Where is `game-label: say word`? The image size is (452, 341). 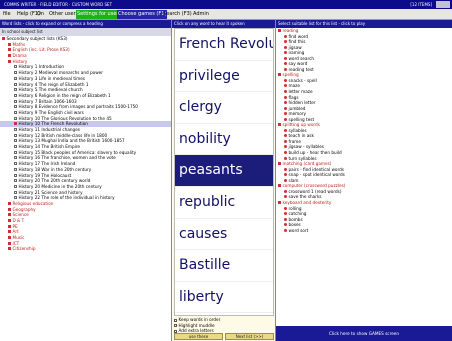
game-label: say word is located at coordinates (298, 64).